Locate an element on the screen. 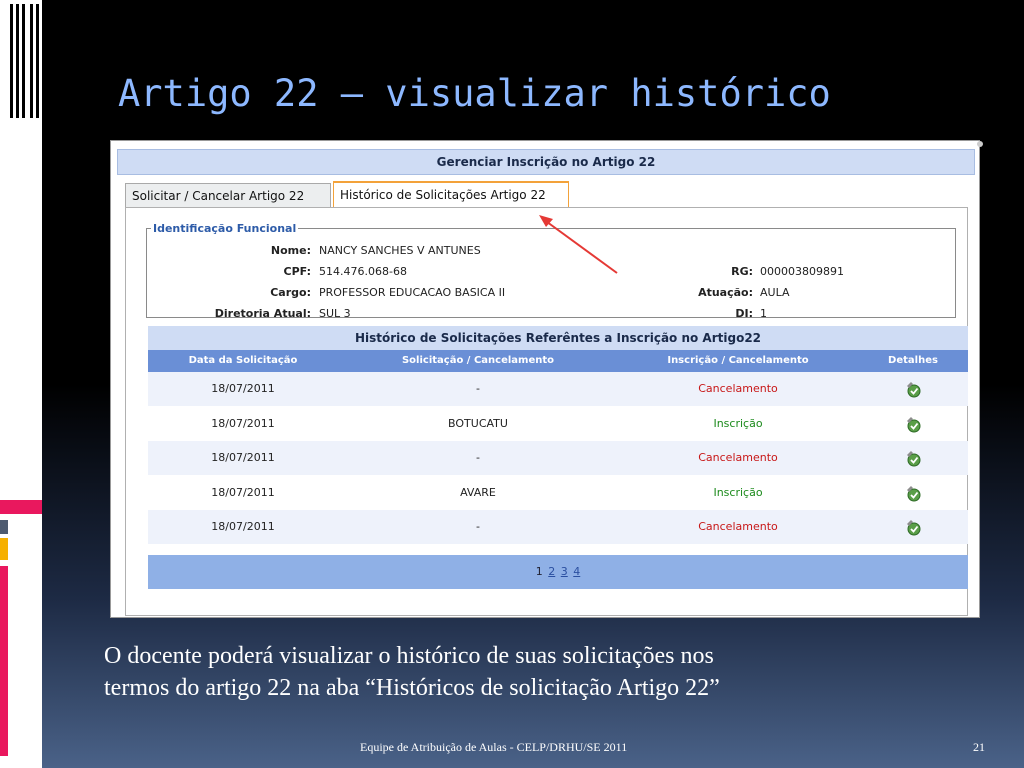 Image resolution: width=1024 pixels, height=768 pixels. table-row: 18/07/2011 BOTUCATU Inscrição is located at coordinates (558, 424).